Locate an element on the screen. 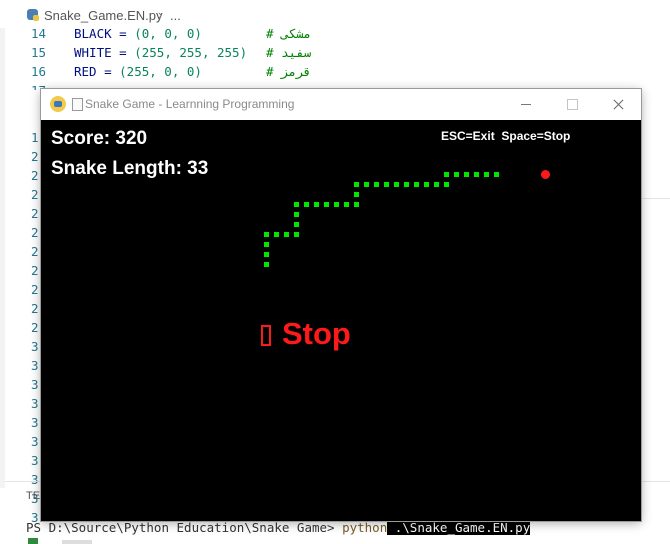  terminal-output-icon is located at coordinates (33, 541).